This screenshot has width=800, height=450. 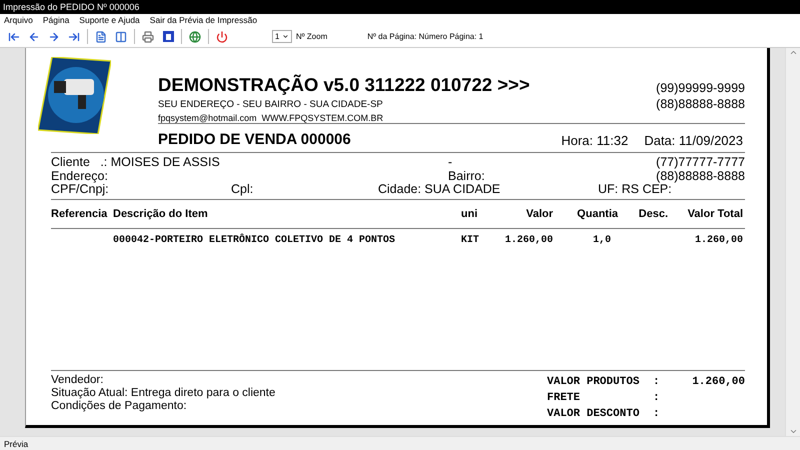 What do you see at coordinates (700, 104) in the screenshot?
I see `phone-number: (88)88888-8888` at bounding box center [700, 104].